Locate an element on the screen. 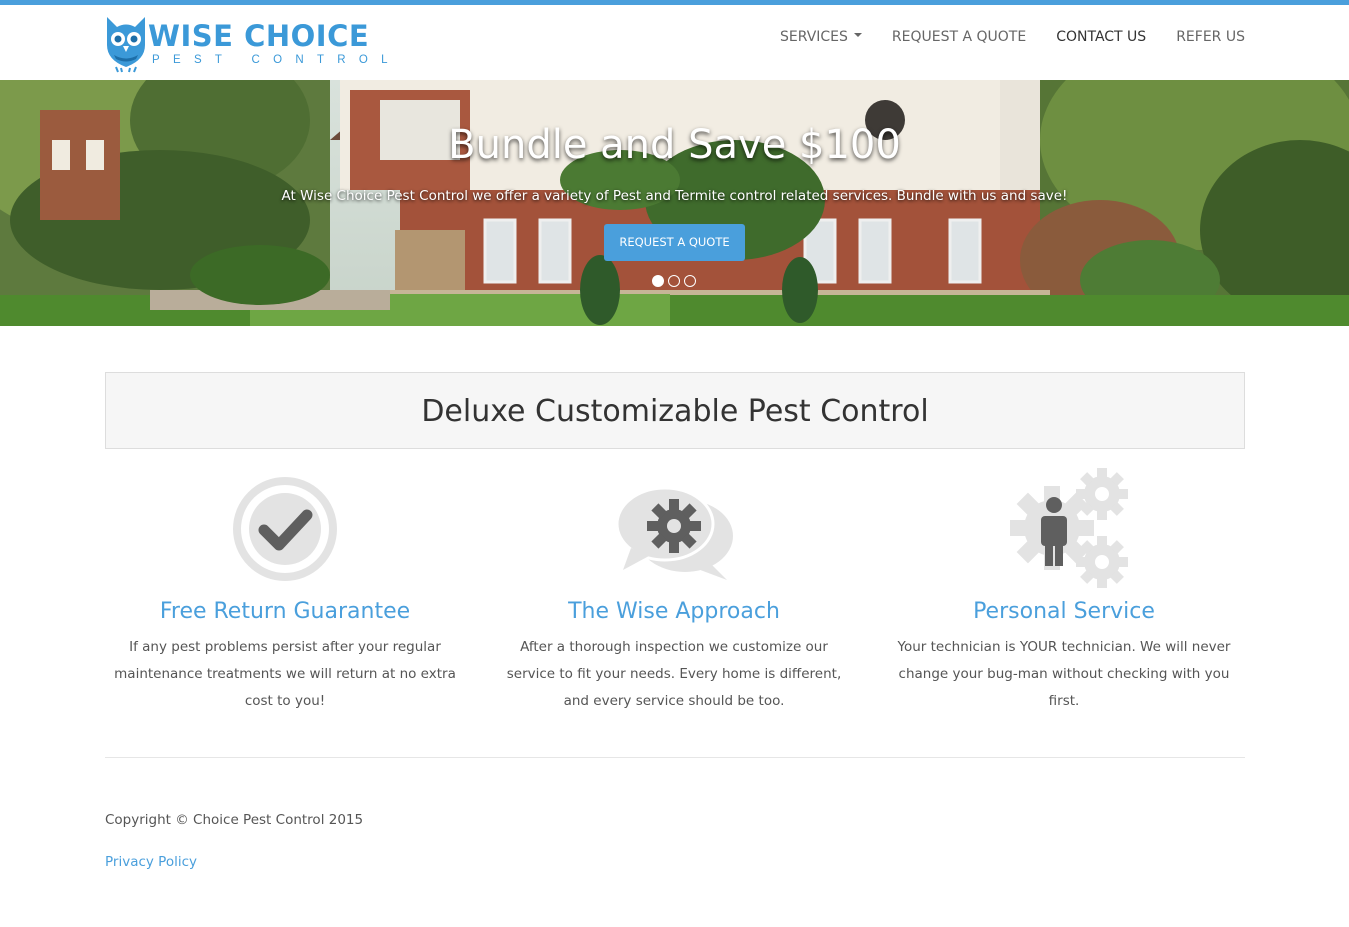 The height and width of the screenshot is (927, 1349). brand-name: WISE CHOICE is located at coordinates (259, 36).